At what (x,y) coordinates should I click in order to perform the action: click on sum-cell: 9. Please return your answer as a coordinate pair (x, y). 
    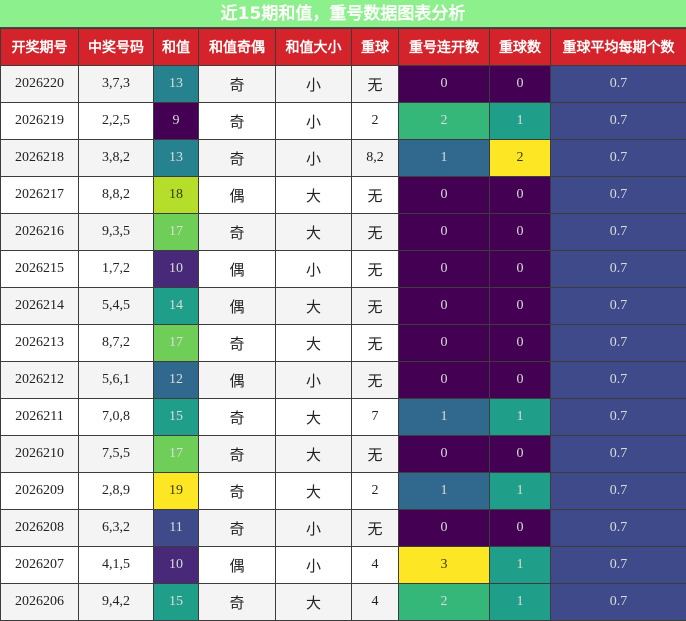
    Looking at the image, I should click on (176, 121).